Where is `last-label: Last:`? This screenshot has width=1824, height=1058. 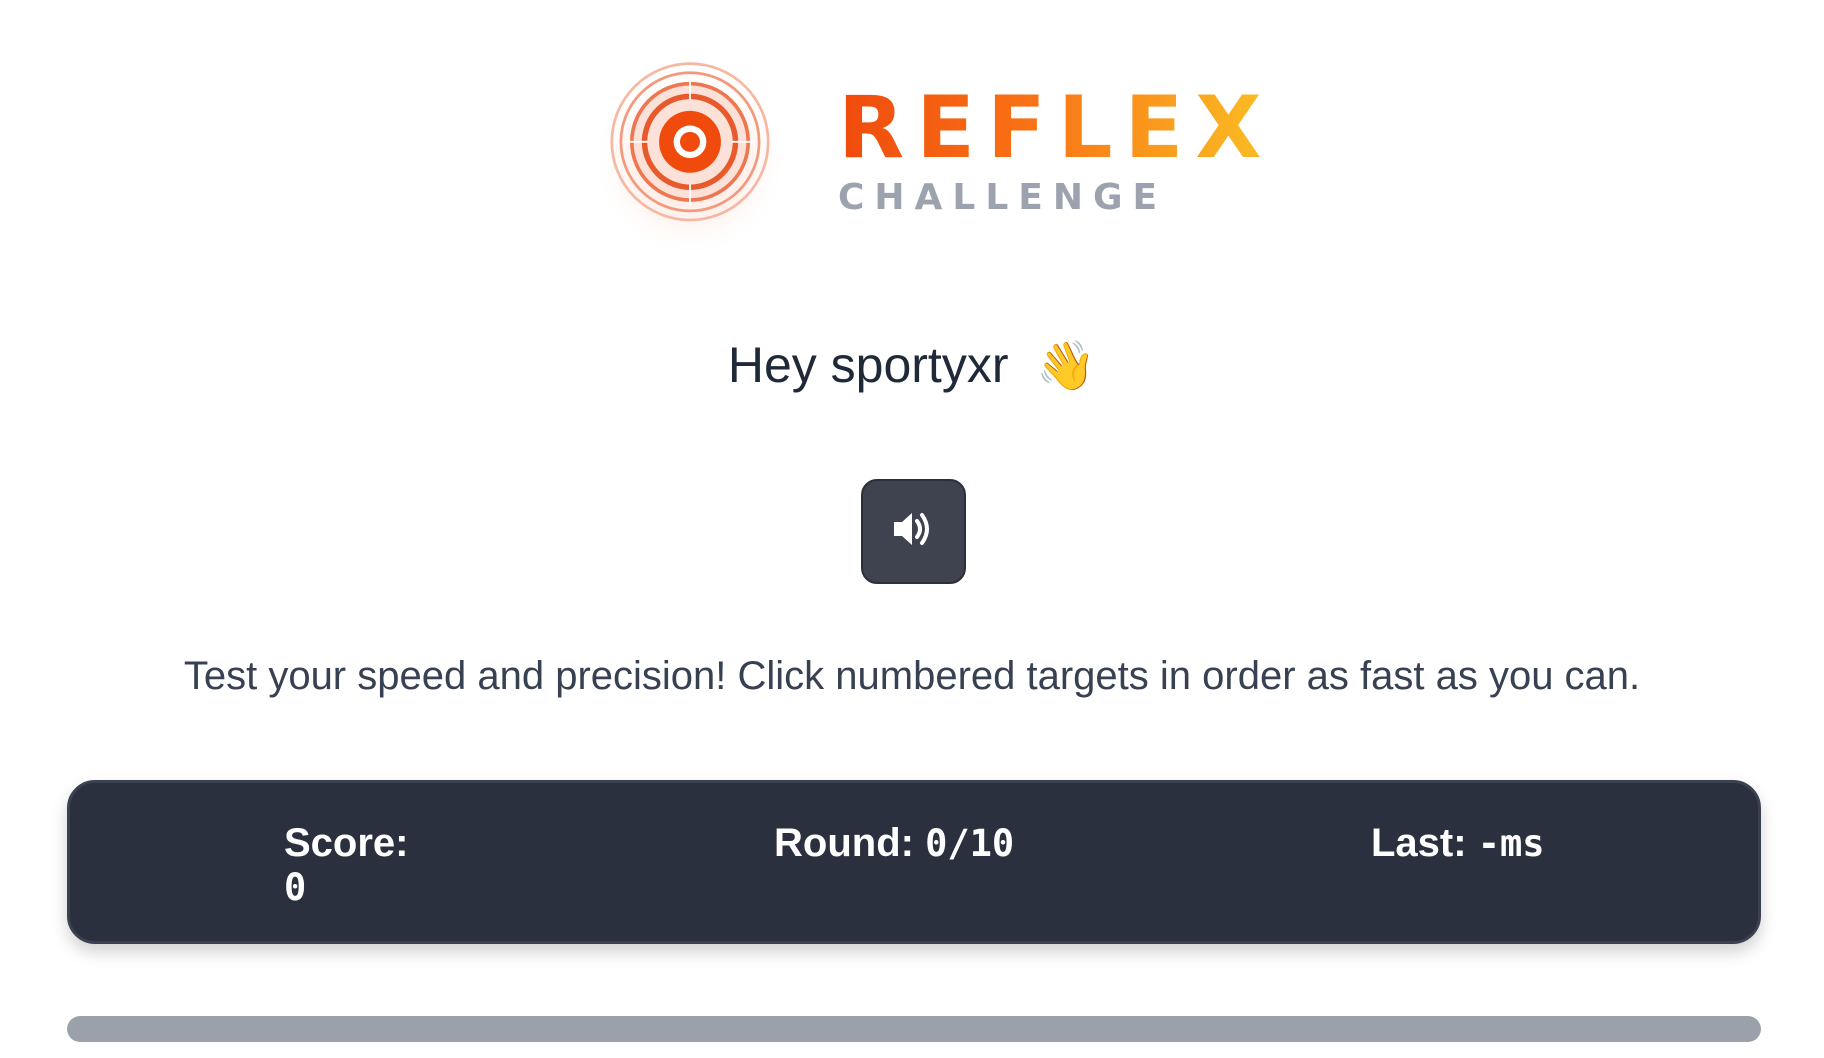 last-label: Last: is located at coordinates (1424, 843).